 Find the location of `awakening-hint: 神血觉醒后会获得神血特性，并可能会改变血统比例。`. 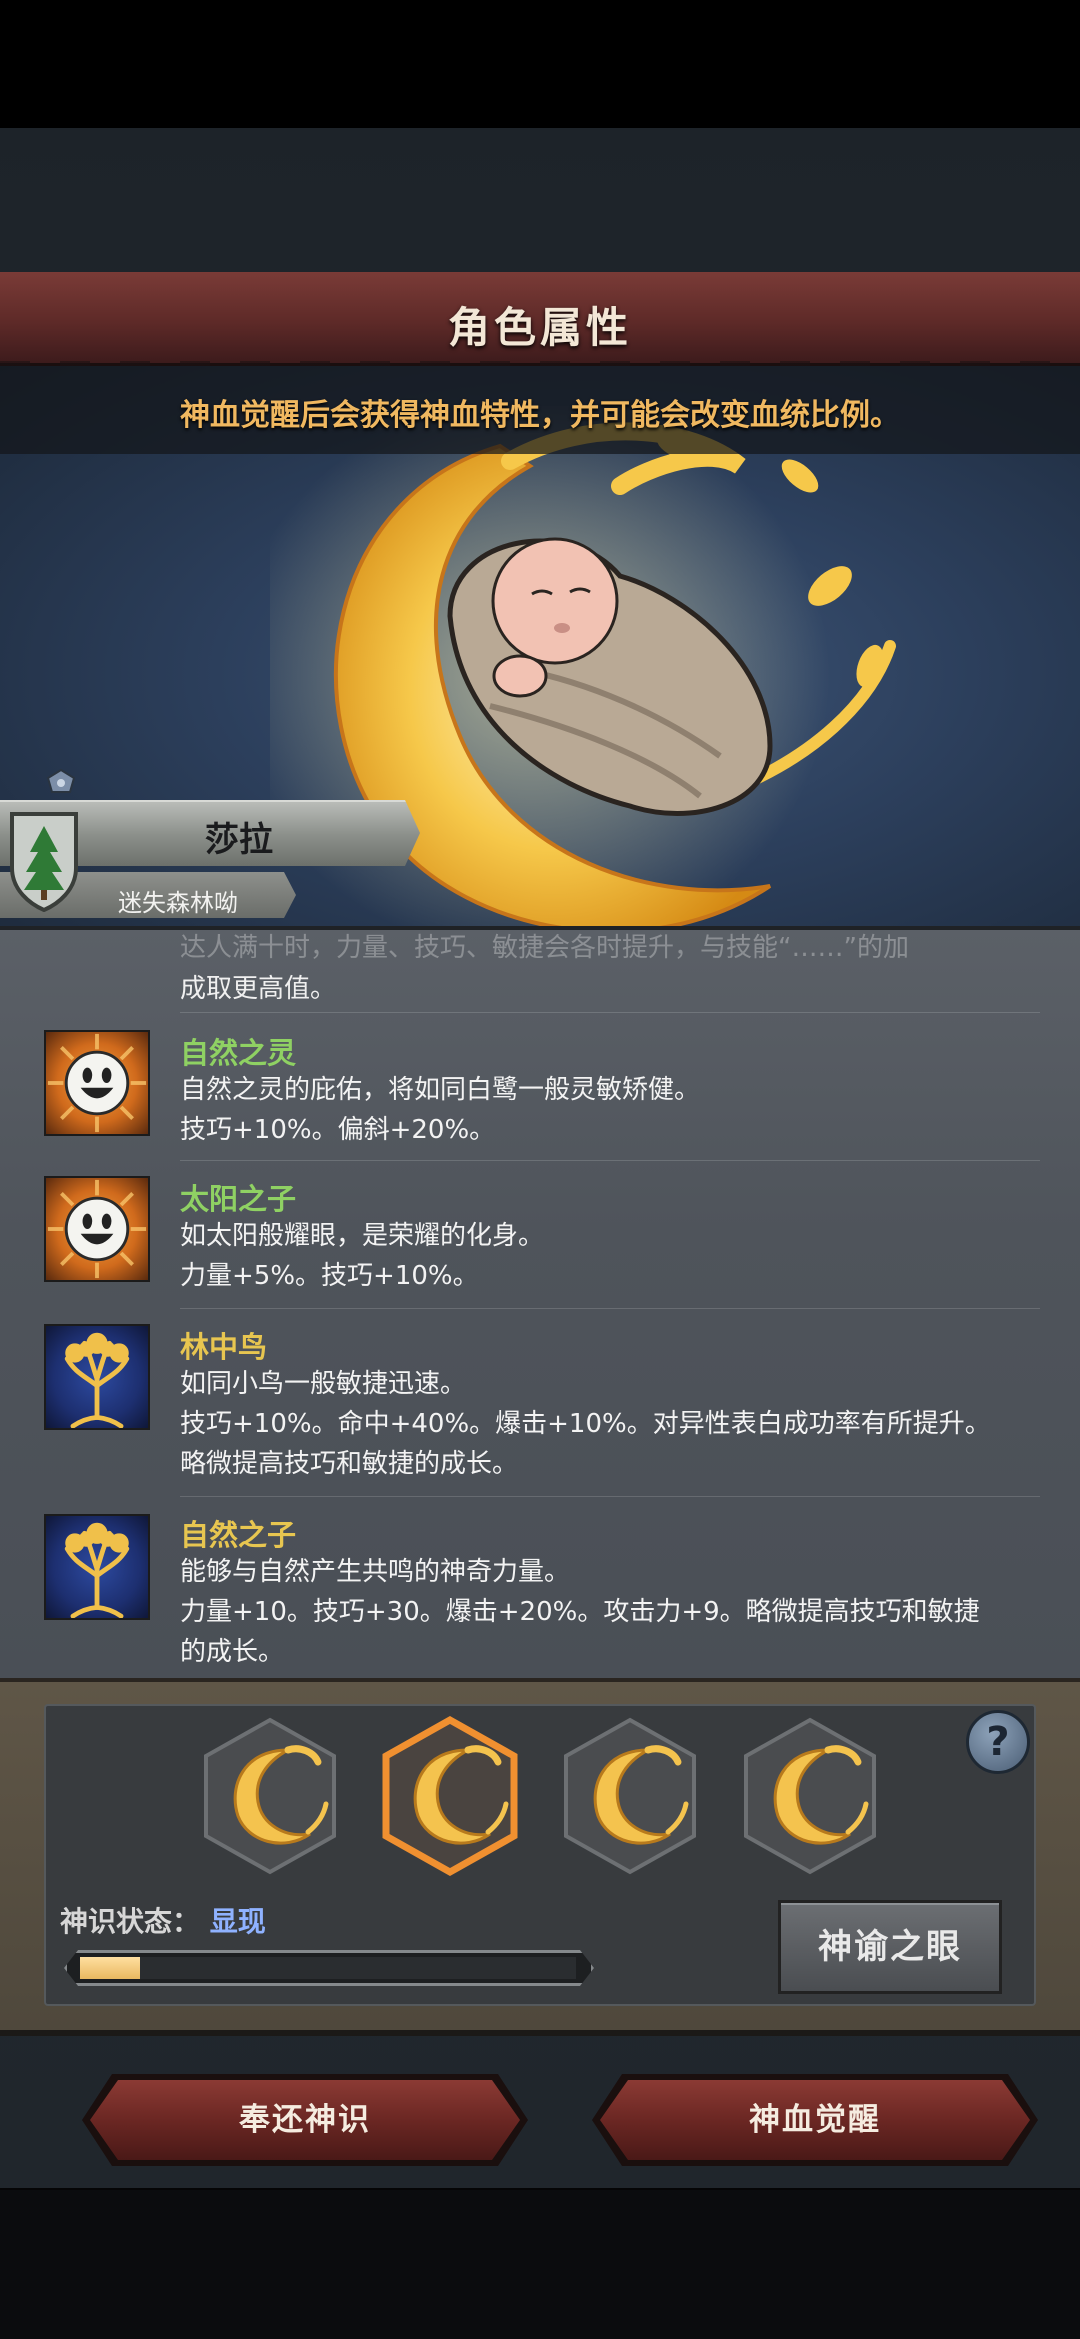

awakening-hint: 神血觉醒后会获得神血特性，并可能会改变血统比例。 is located at coordinates (540, 415).